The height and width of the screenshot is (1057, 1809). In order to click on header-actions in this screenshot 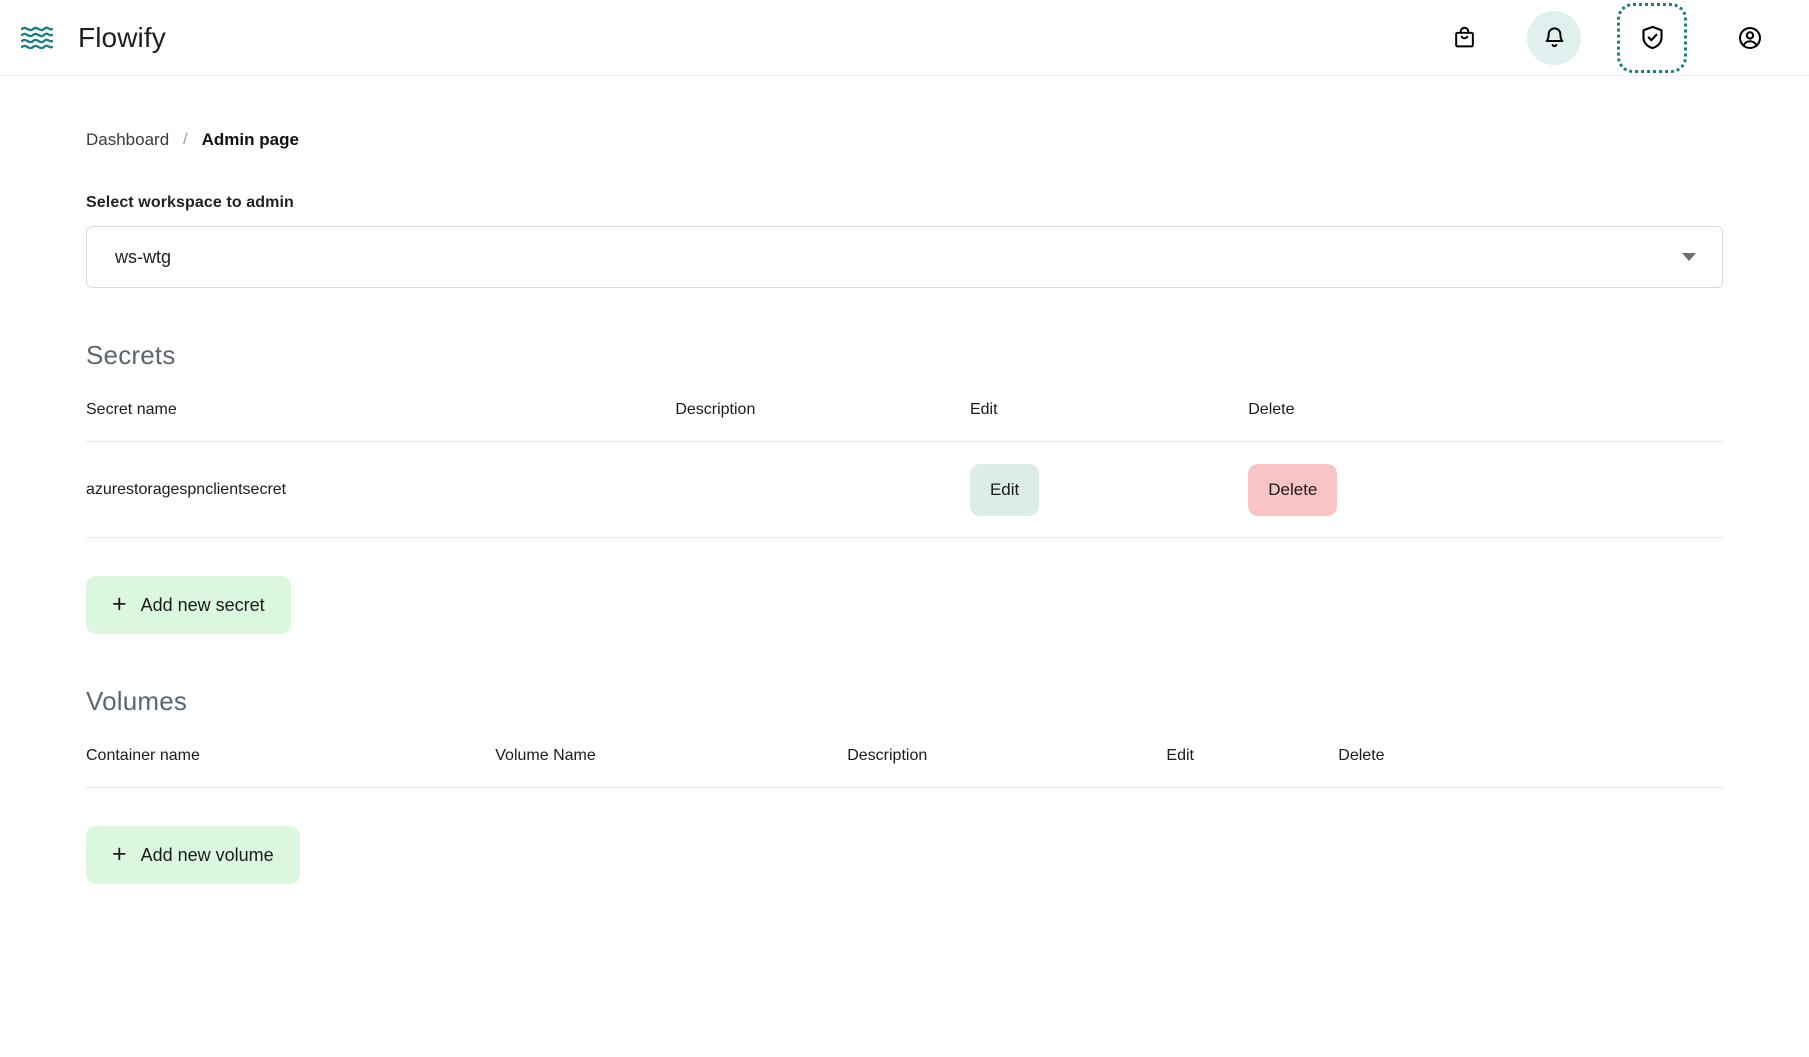, I will do `click(1623, 37)`.